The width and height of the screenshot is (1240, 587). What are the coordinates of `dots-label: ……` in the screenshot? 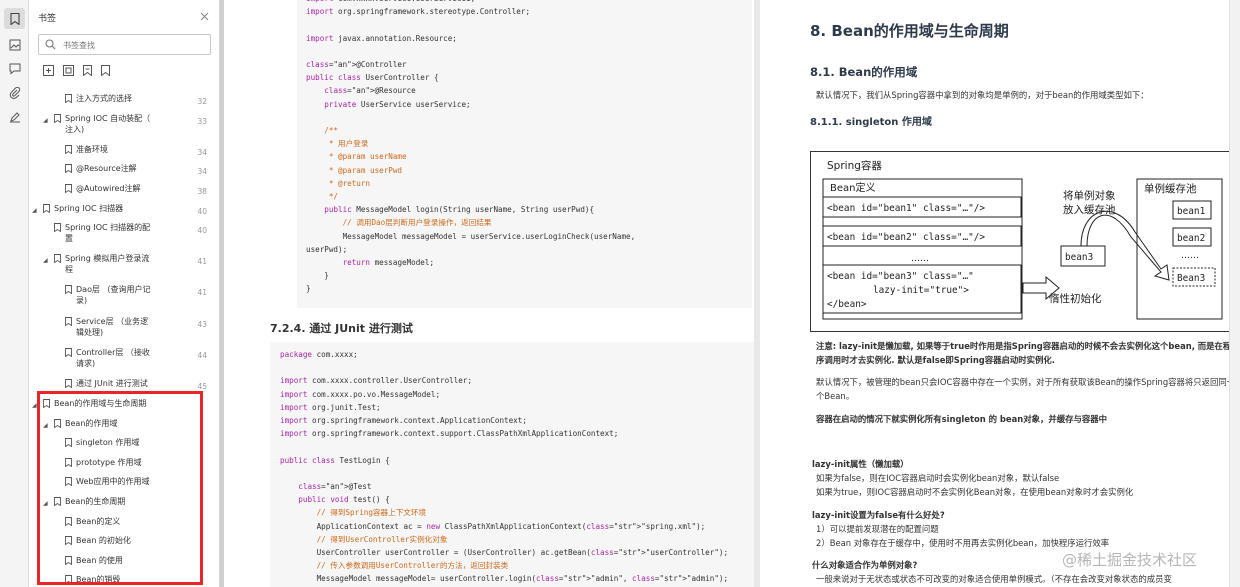 It's located at (920, 259).